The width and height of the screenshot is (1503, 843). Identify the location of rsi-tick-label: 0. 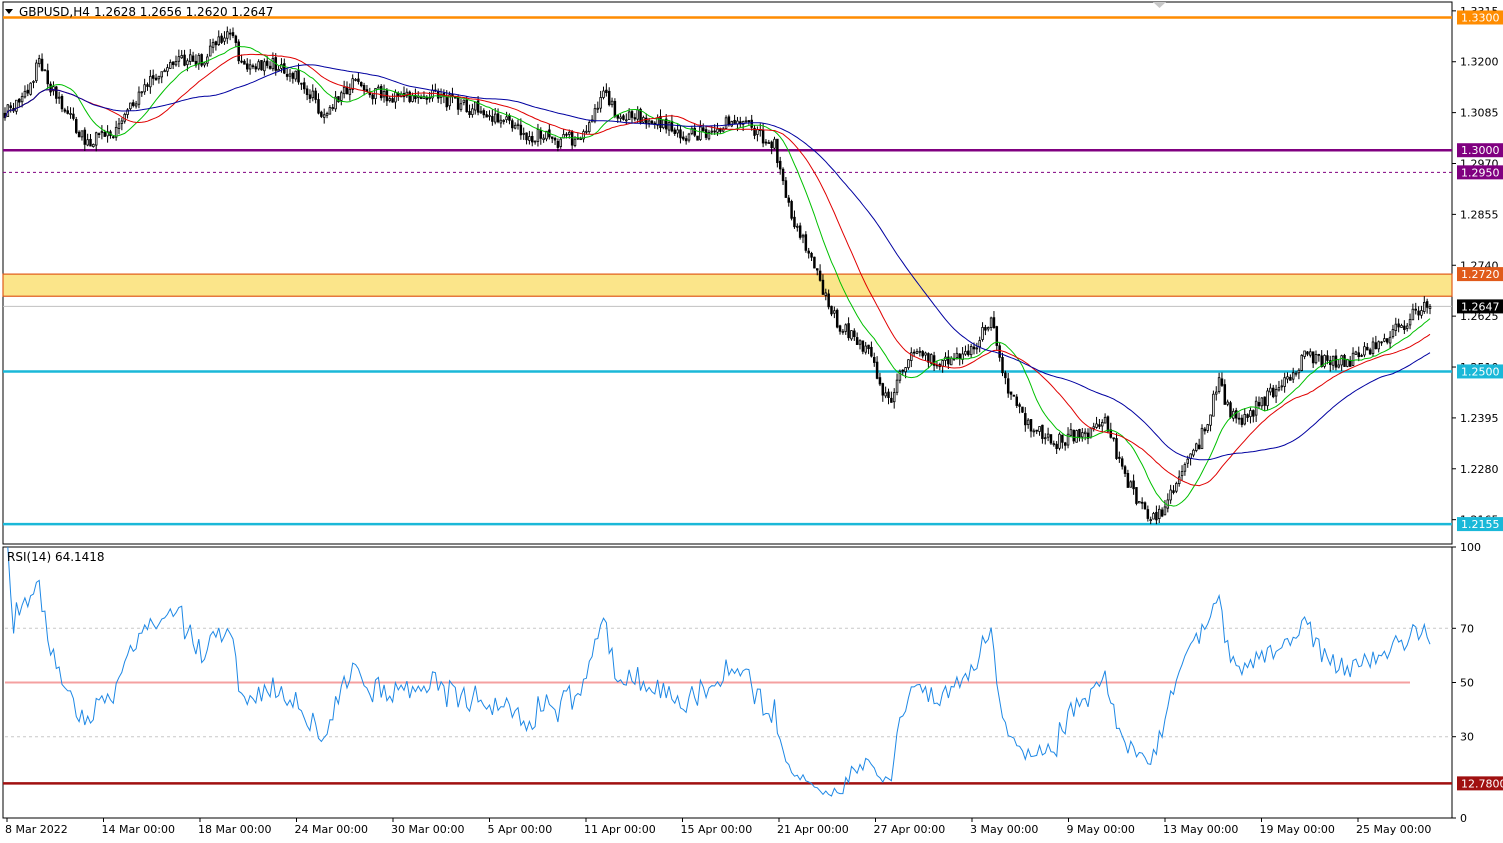
(1463, 818).